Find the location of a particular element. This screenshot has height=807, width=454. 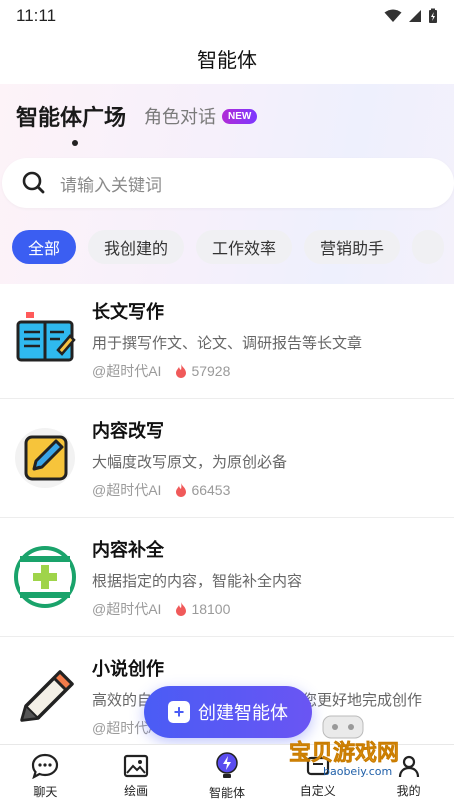

pencil-icon is located at coordinates (47, 695).